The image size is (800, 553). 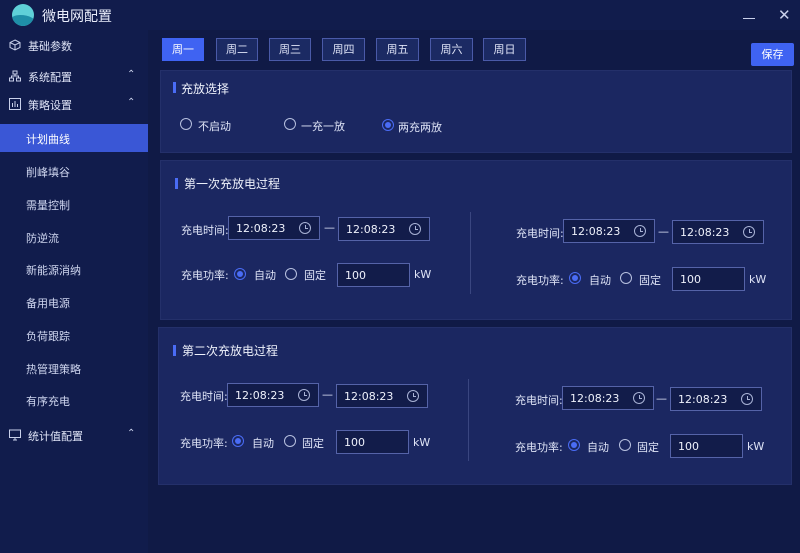 I want to click on sidebar-item-orderly-charging: 有序充电, so click(x=74, y=400).